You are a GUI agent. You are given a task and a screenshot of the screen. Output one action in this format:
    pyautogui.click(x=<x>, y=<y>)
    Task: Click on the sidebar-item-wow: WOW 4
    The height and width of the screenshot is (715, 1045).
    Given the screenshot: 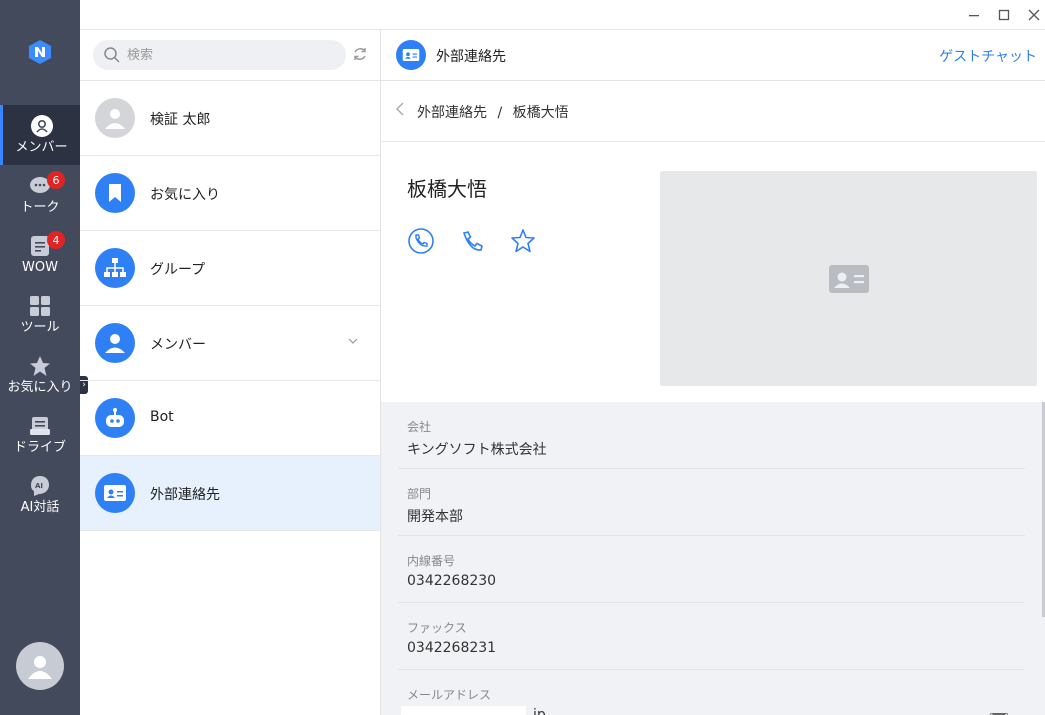 What is the action you would take?
    pyautogui.click(x=40, y=255)
    